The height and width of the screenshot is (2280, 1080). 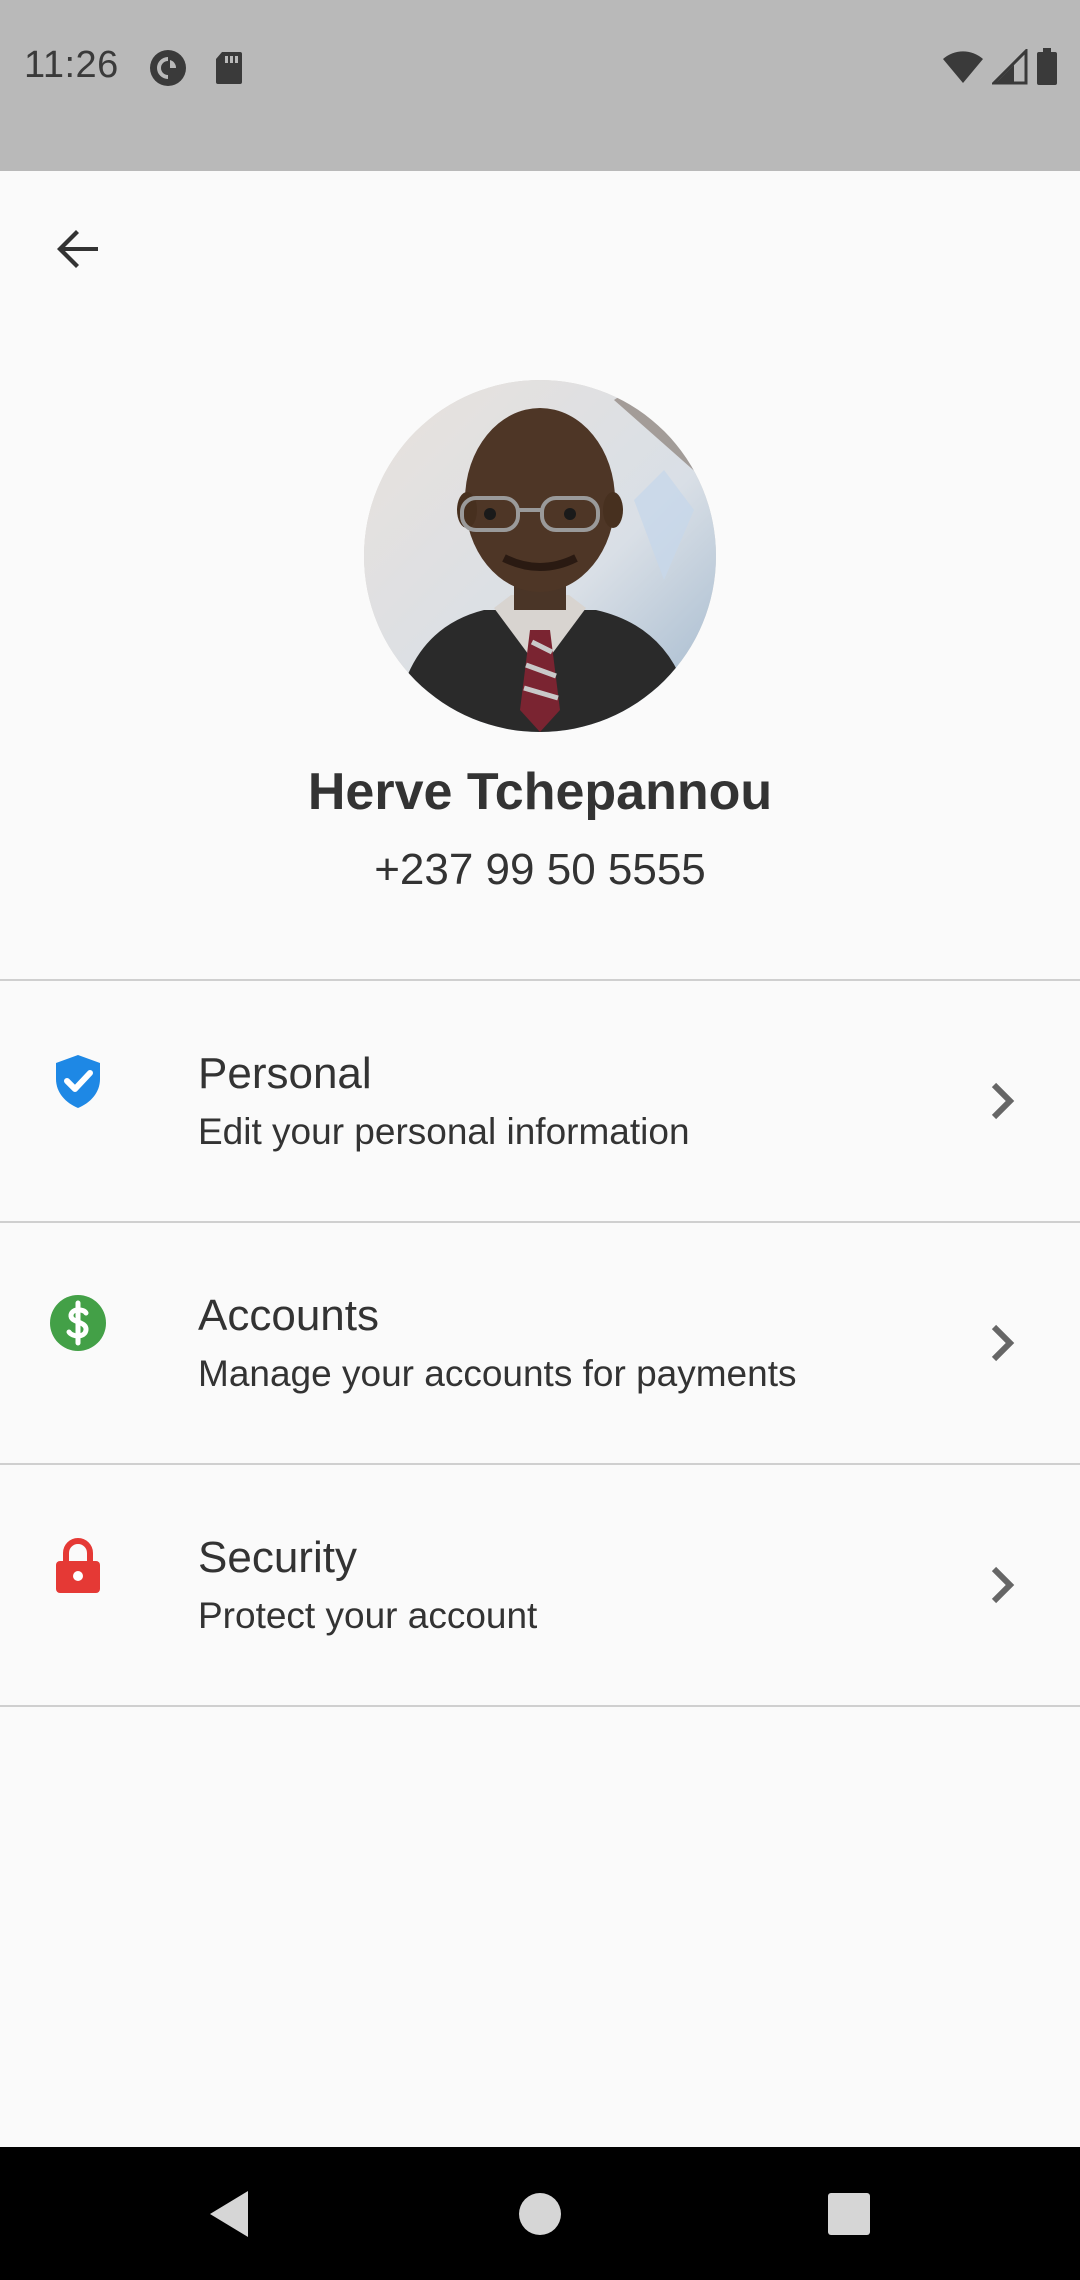 I want to click on menu-item-subtitle: Protect your account, so click(x=368, y=1615).